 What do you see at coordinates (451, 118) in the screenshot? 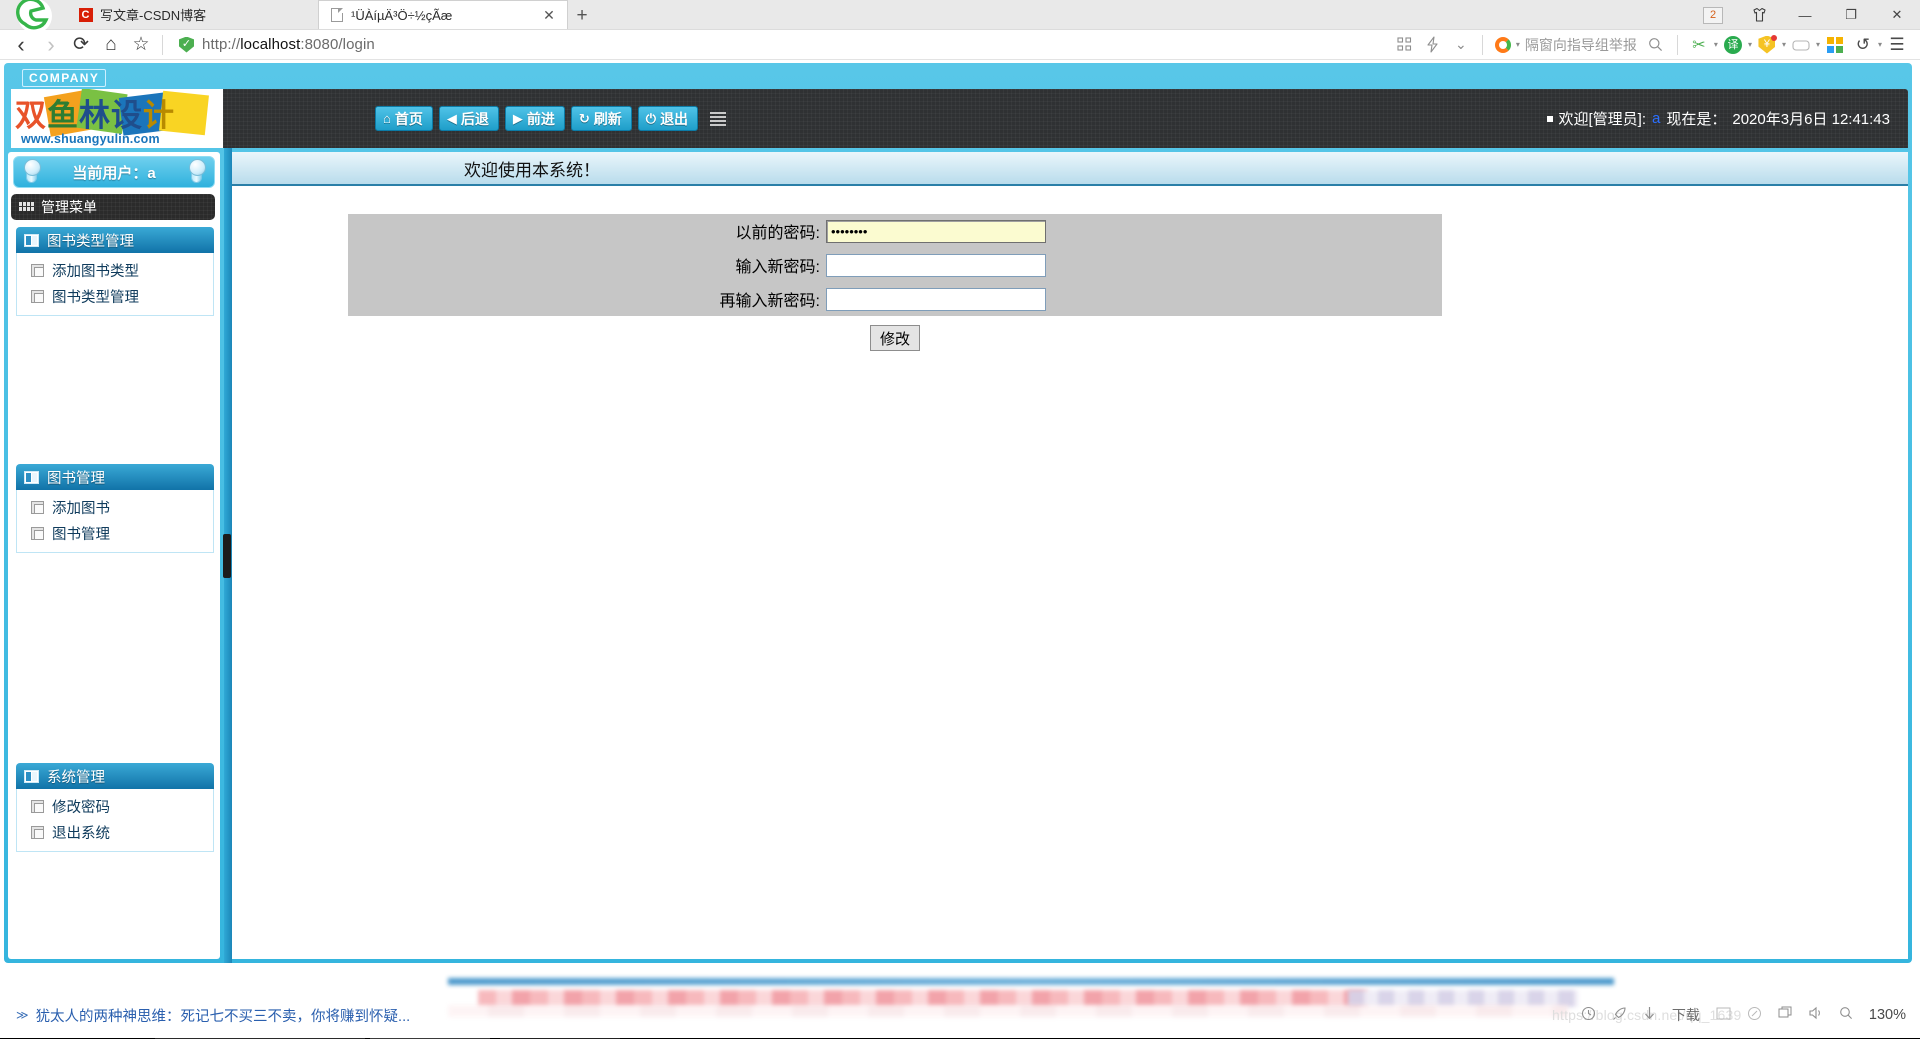
I see `arrow-left-icon: ◀` at bounding box center [451, 118].